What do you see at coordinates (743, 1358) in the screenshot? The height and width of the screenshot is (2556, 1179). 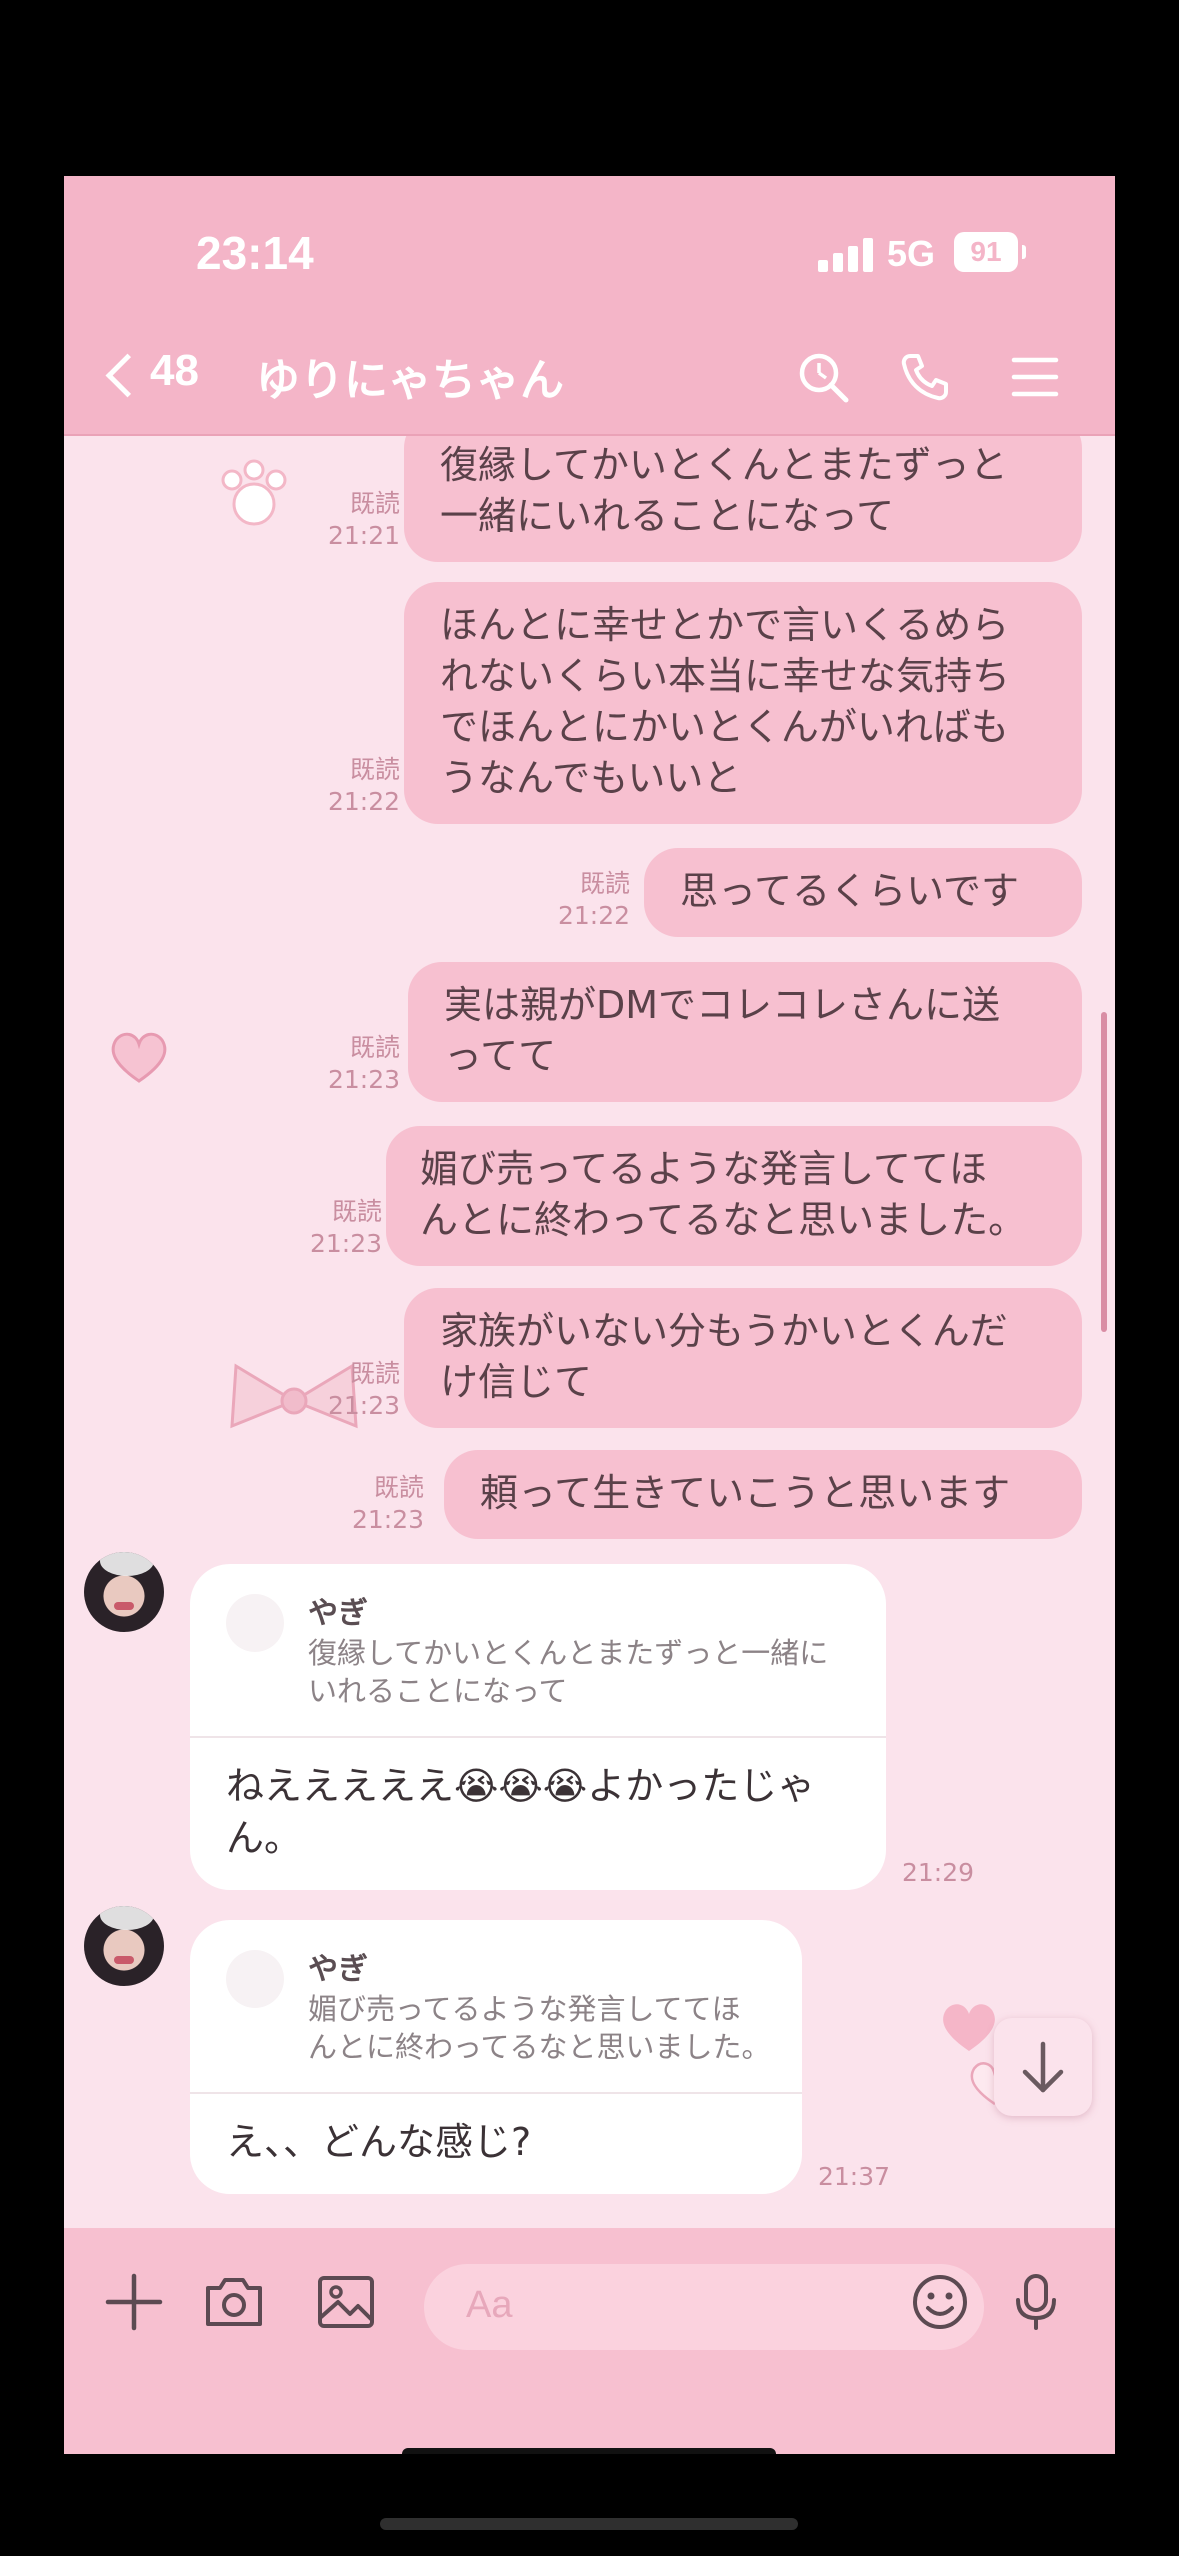 I see `message-bubble-out: 家族がいない分もうかいとくんだ け信じて` at bounding box center [743, 1358].